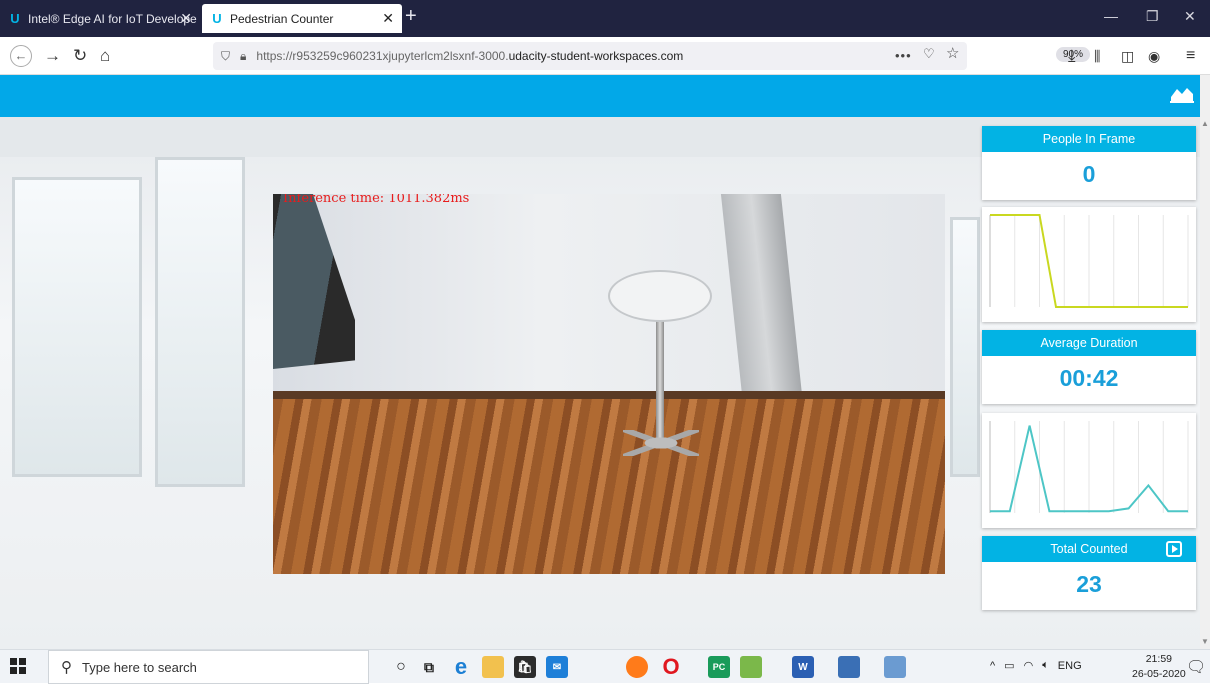 This screenshot has width=1210, height=684. What do you see at coordinates (609, 486) in the screenshot?
I see `video-wood-floor` at bounding box center [609, 486].